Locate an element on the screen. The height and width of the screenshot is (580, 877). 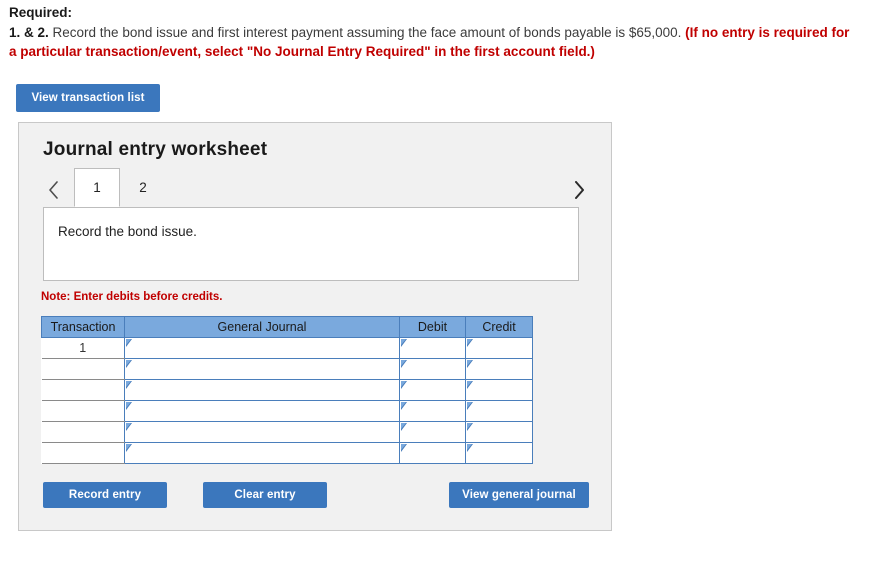
tab-worksheet-2: 2 is located at coordinates (143, 187).